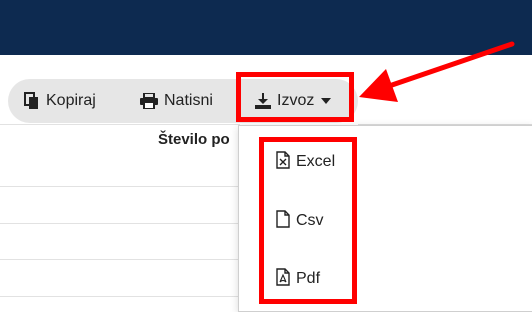 This screenshot has height=312, width=532. What do you see at coordinates (326, 101) in the screenshot?
I see `caret-down-icon` at bounding box center [326, 101].